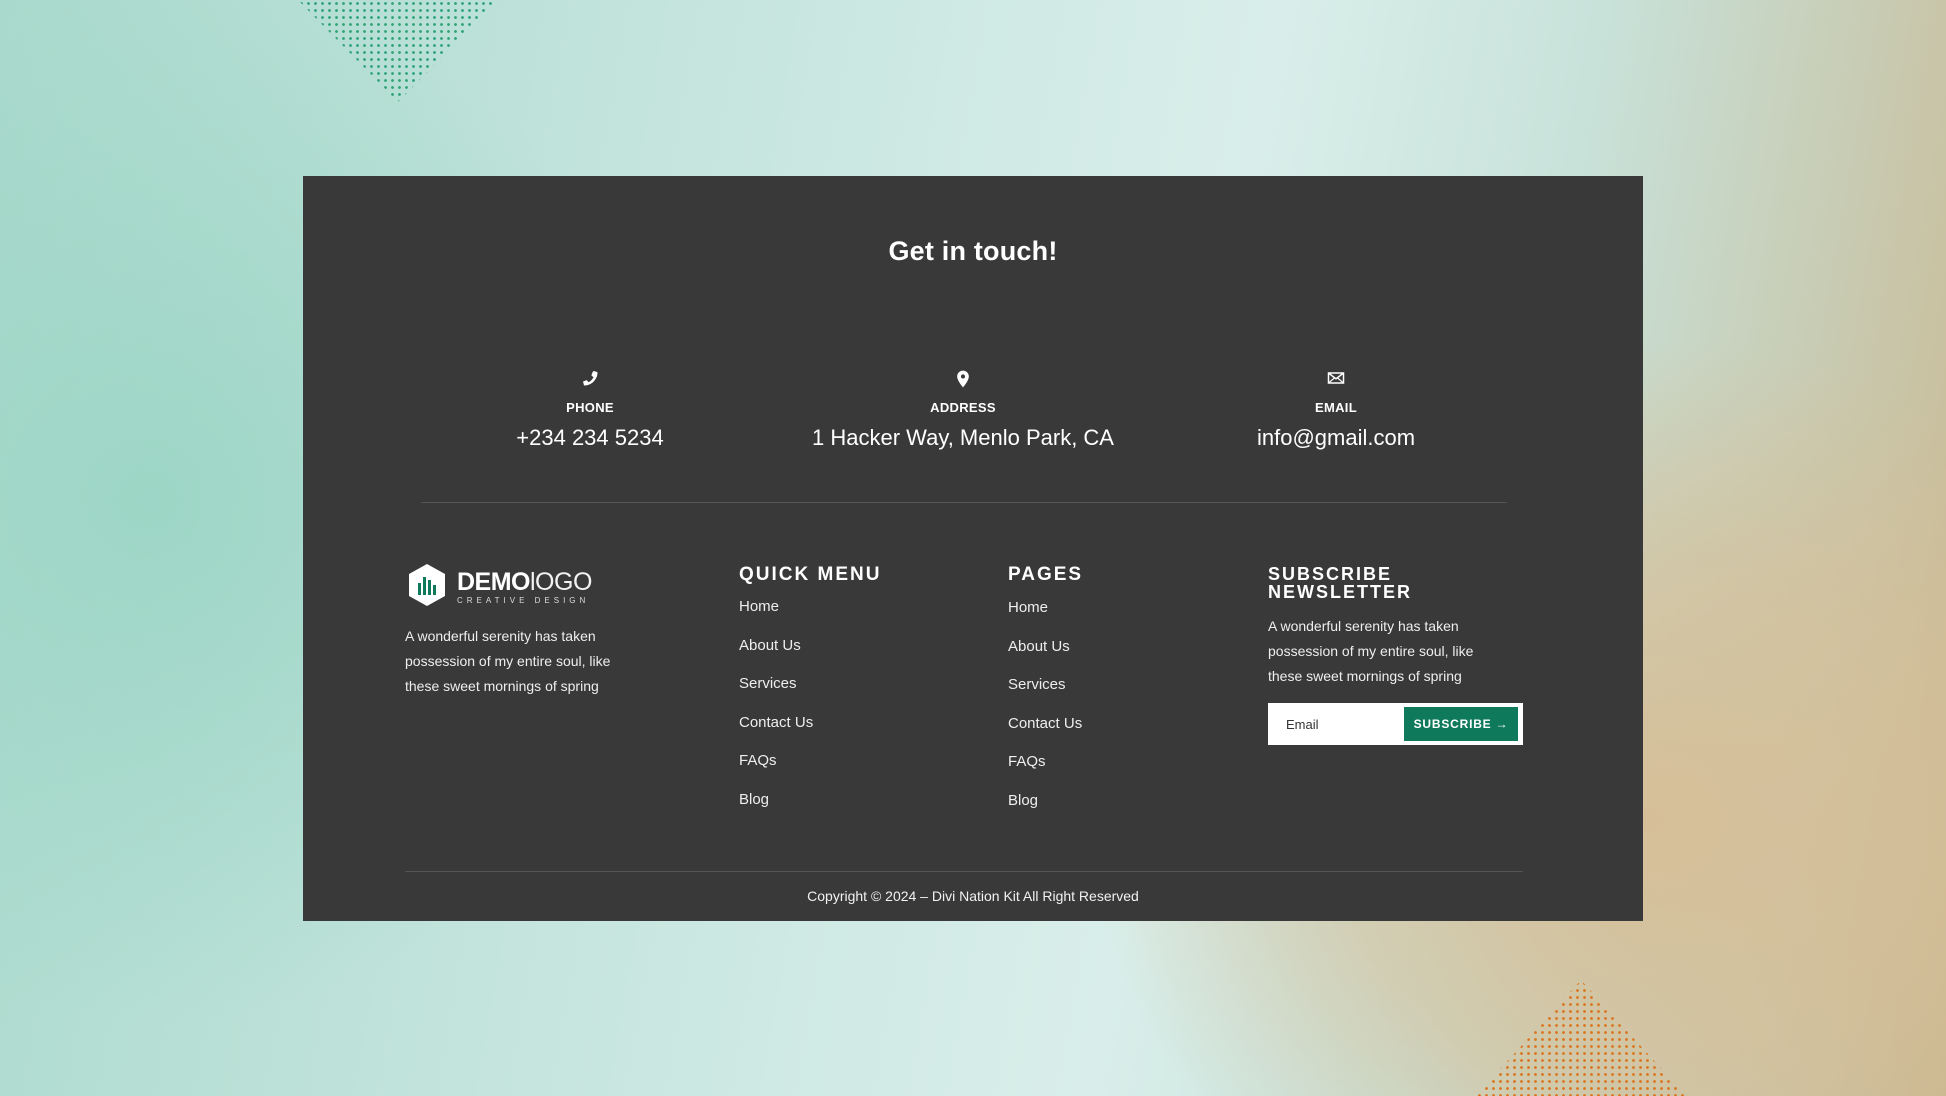  Describe the element at coordinates (973, 251) in the screenshot. I see `section-heading: Get in touch!` at that location.